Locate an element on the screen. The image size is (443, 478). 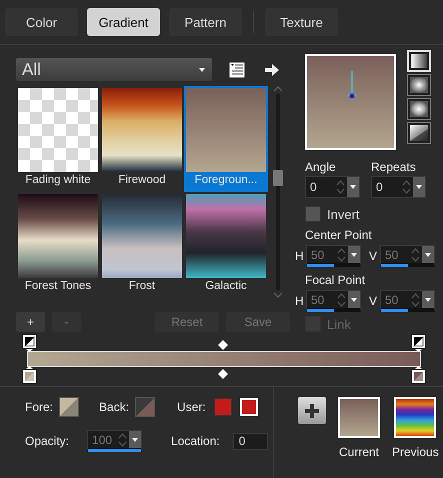
scroll-thumb is located at coordinates (278, 178).